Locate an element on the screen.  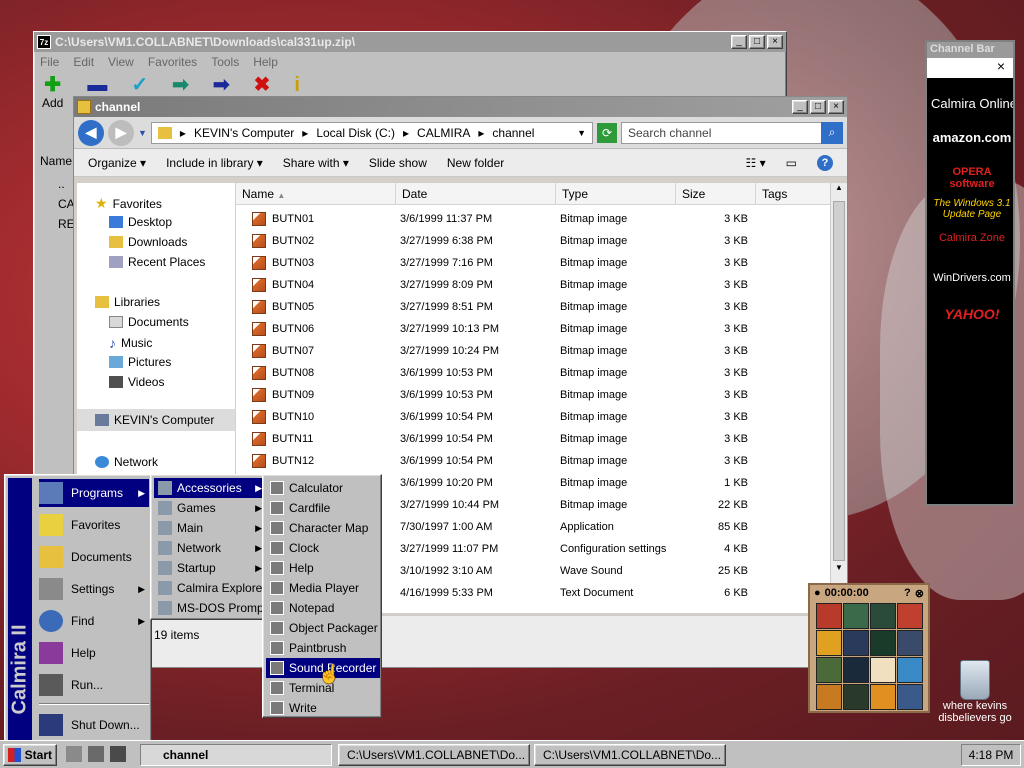
programs-item: Main ▶ is located at coordinates (211, 528).